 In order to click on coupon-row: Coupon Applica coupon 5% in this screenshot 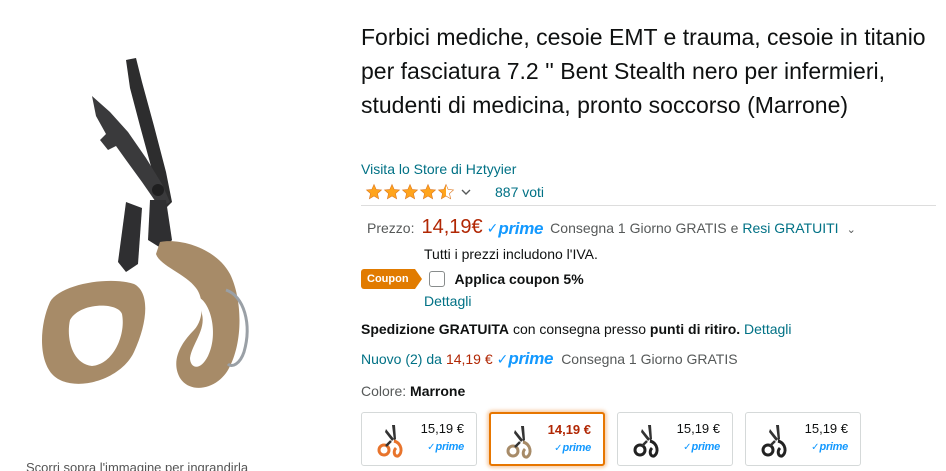, I will do `click(472, 279)`.